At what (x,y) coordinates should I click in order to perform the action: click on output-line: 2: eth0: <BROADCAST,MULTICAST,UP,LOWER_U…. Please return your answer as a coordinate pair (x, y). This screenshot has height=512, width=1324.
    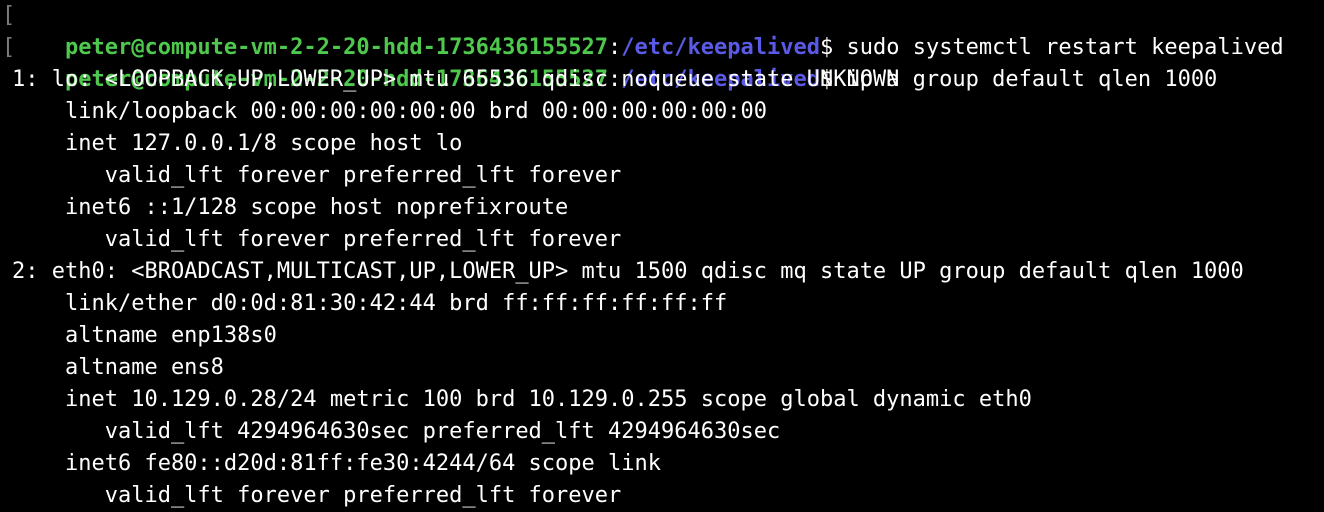
    Looking at the image, I should click on (628, 271).